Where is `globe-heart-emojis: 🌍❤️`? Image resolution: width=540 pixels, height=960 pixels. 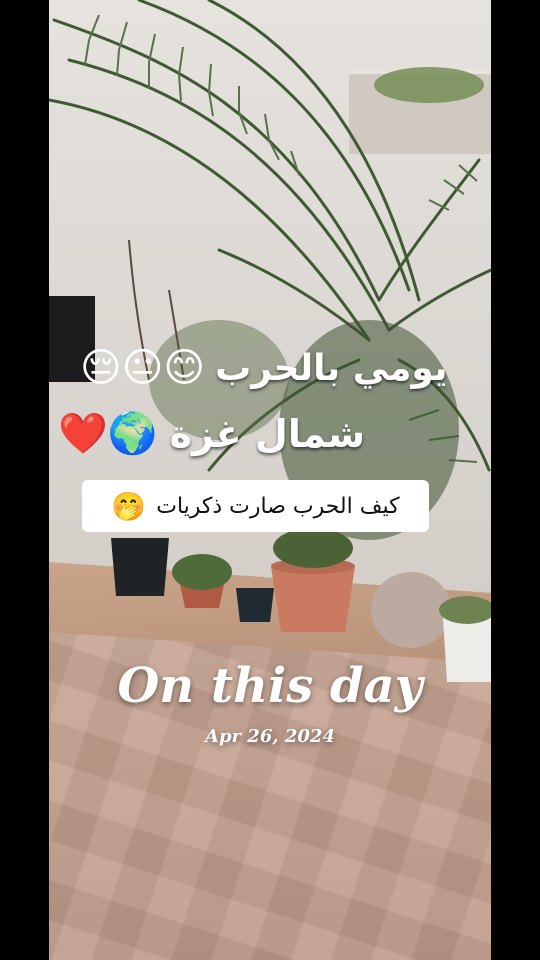 globe-heart-emojis: 🌍❤️ is located at coordinates (108, 434).